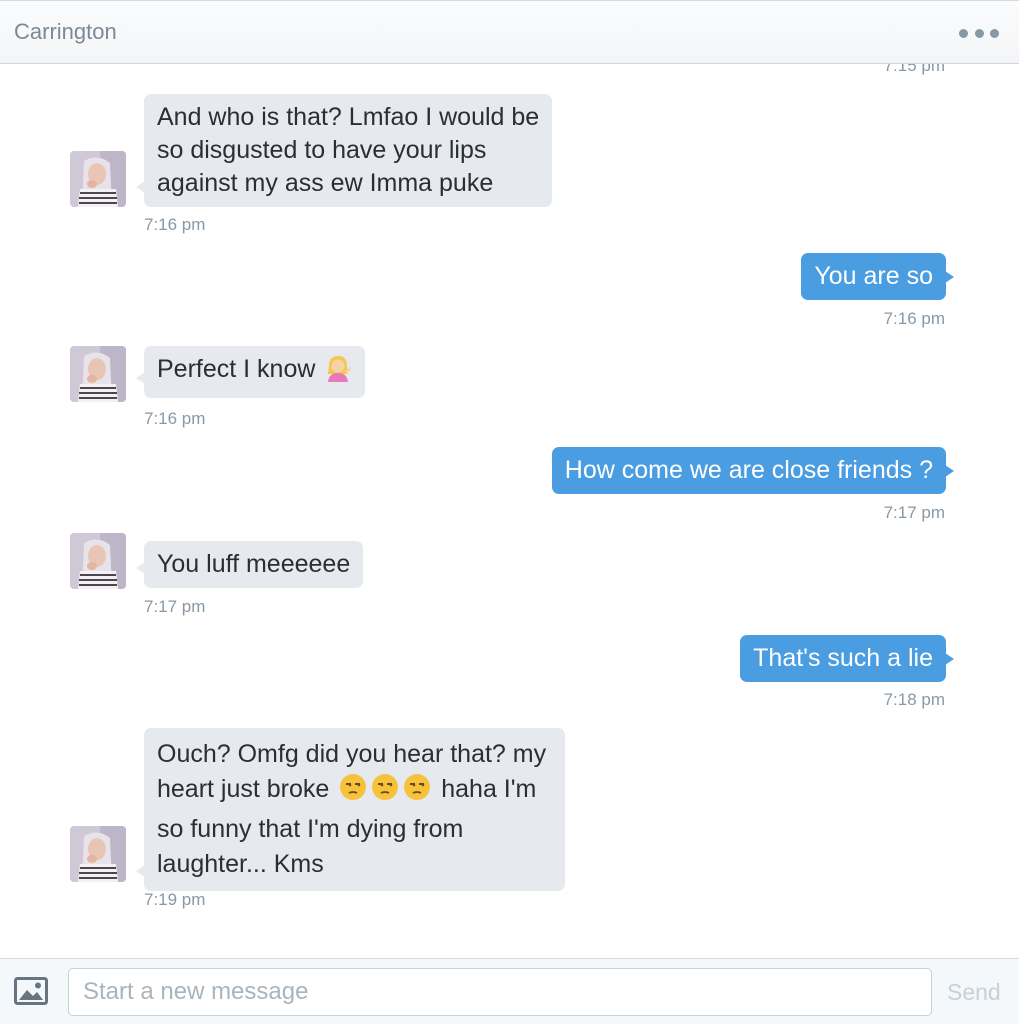 Image resolution: width=1019 pixels, height=1024 pixels. I want to click on more-dots-icon, so click(979, 33).